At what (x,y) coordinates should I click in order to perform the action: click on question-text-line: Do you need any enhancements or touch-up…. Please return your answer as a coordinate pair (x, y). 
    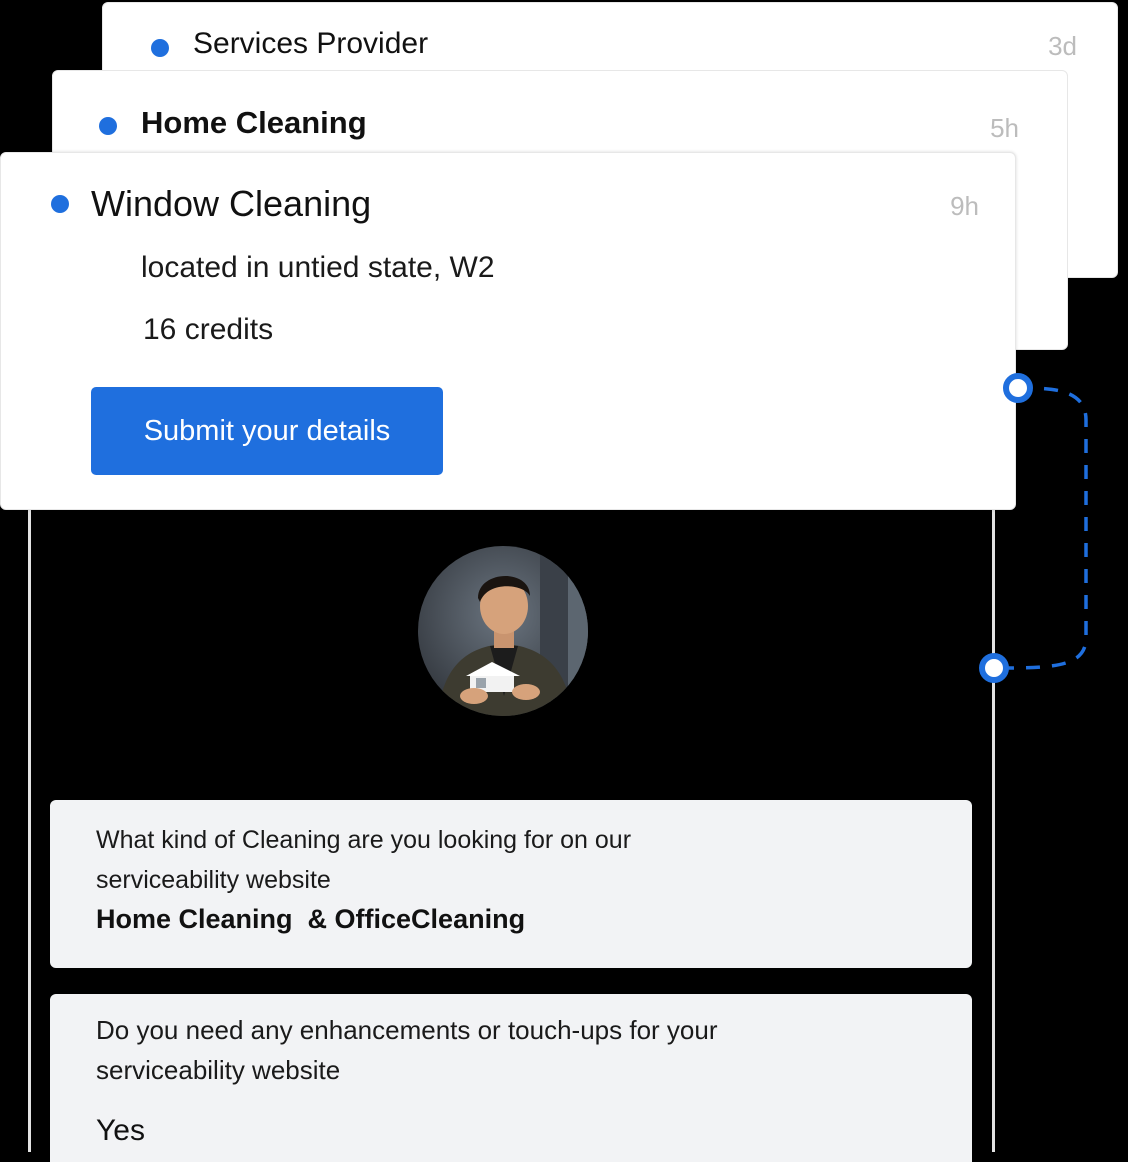
    Looking at the image, I should click on (407, 1030).